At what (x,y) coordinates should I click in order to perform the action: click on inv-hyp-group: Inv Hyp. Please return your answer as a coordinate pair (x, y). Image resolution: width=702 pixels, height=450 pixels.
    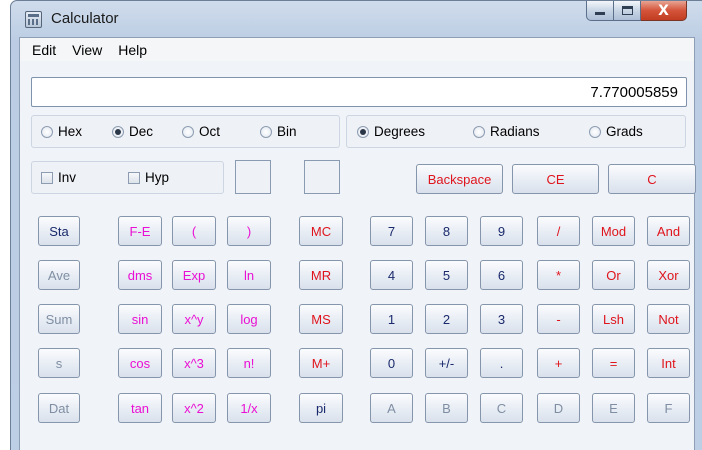
    Looking at the image, I should click on (127, 177).